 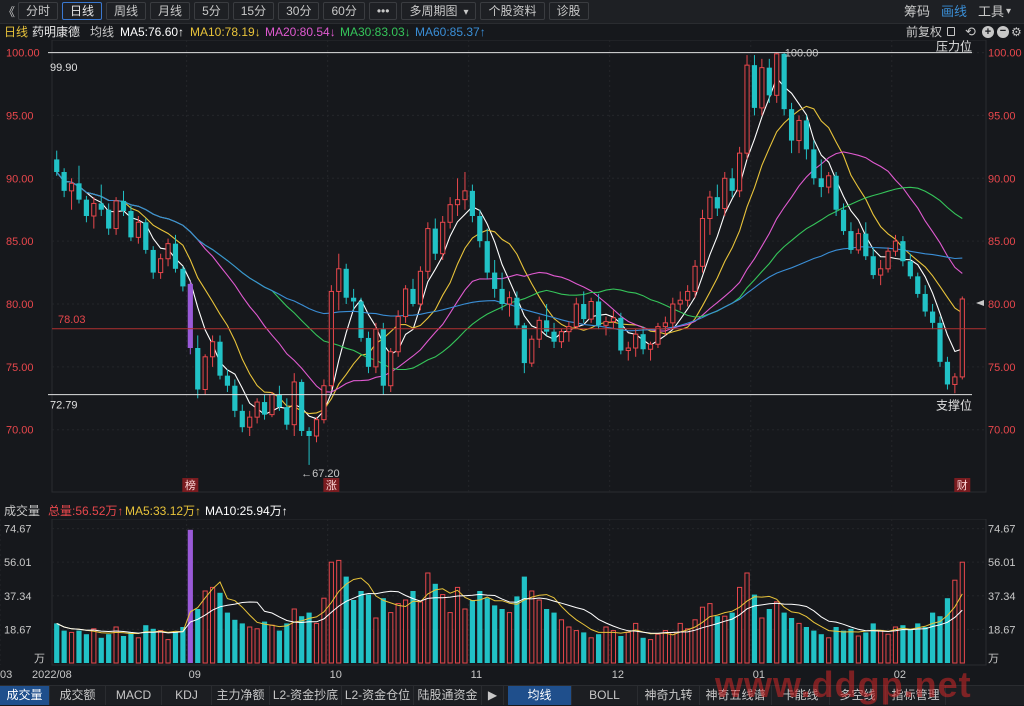 What do you see at coordinates (134, 695) in the screenshot?
I see `indicator-tab: MACD` at bounding box center [134, 695].